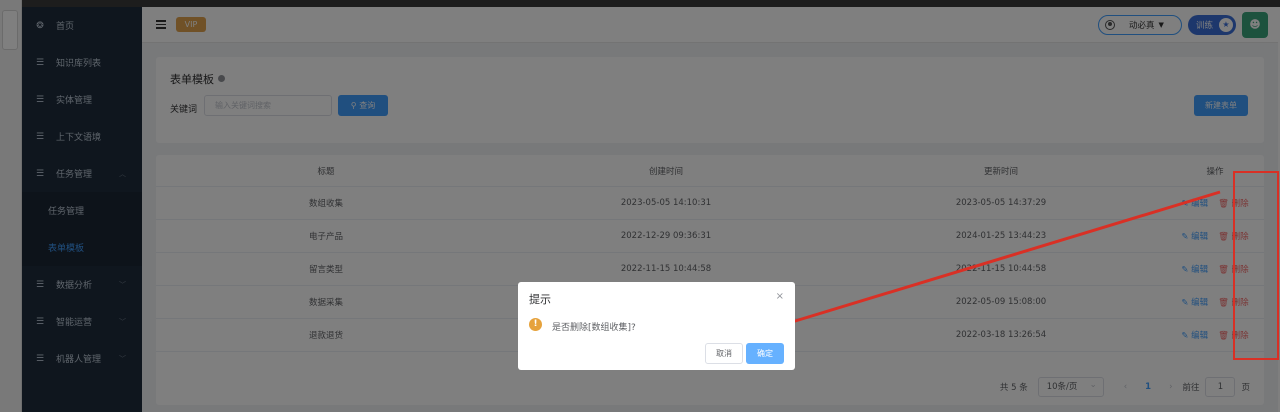 This screenshot has height=412, width=1280. Describe the element at coordinates (724, 353) in the screenshot. I see `cancel-button: 取消` at that location.